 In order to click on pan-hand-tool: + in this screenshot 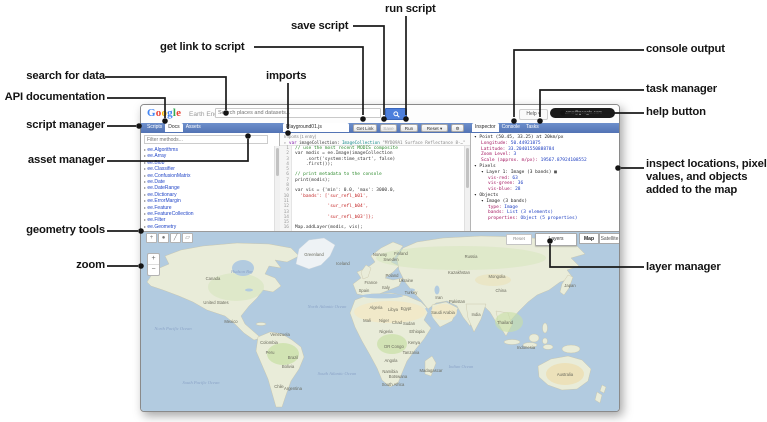, I will do `click(151, 238)`.